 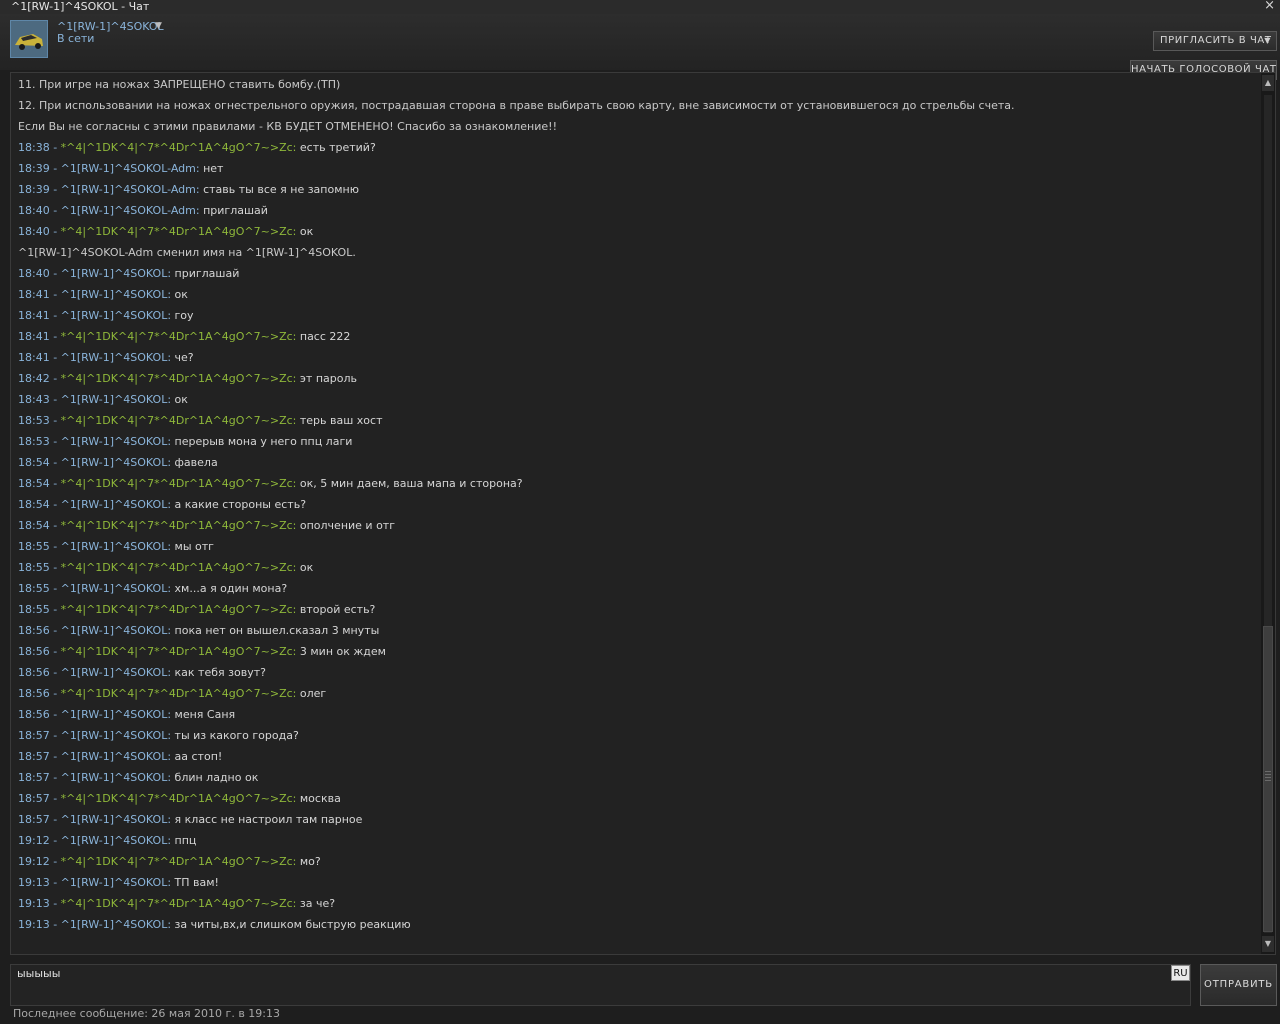 What do you see at coordinates (313, 693) in the screenshot?
I see `message-text: олег` at bounding box center [313, 693].